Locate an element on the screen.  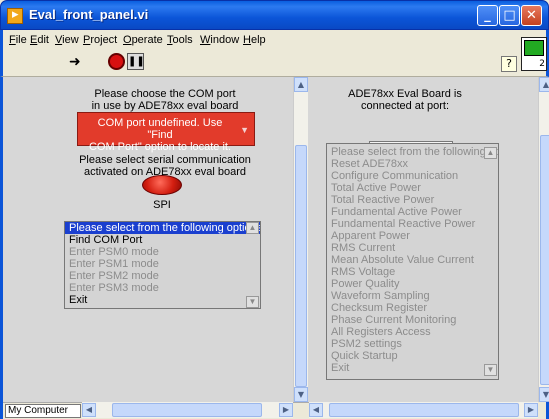
maximize-button: □ is located at coordinates (509, 15).